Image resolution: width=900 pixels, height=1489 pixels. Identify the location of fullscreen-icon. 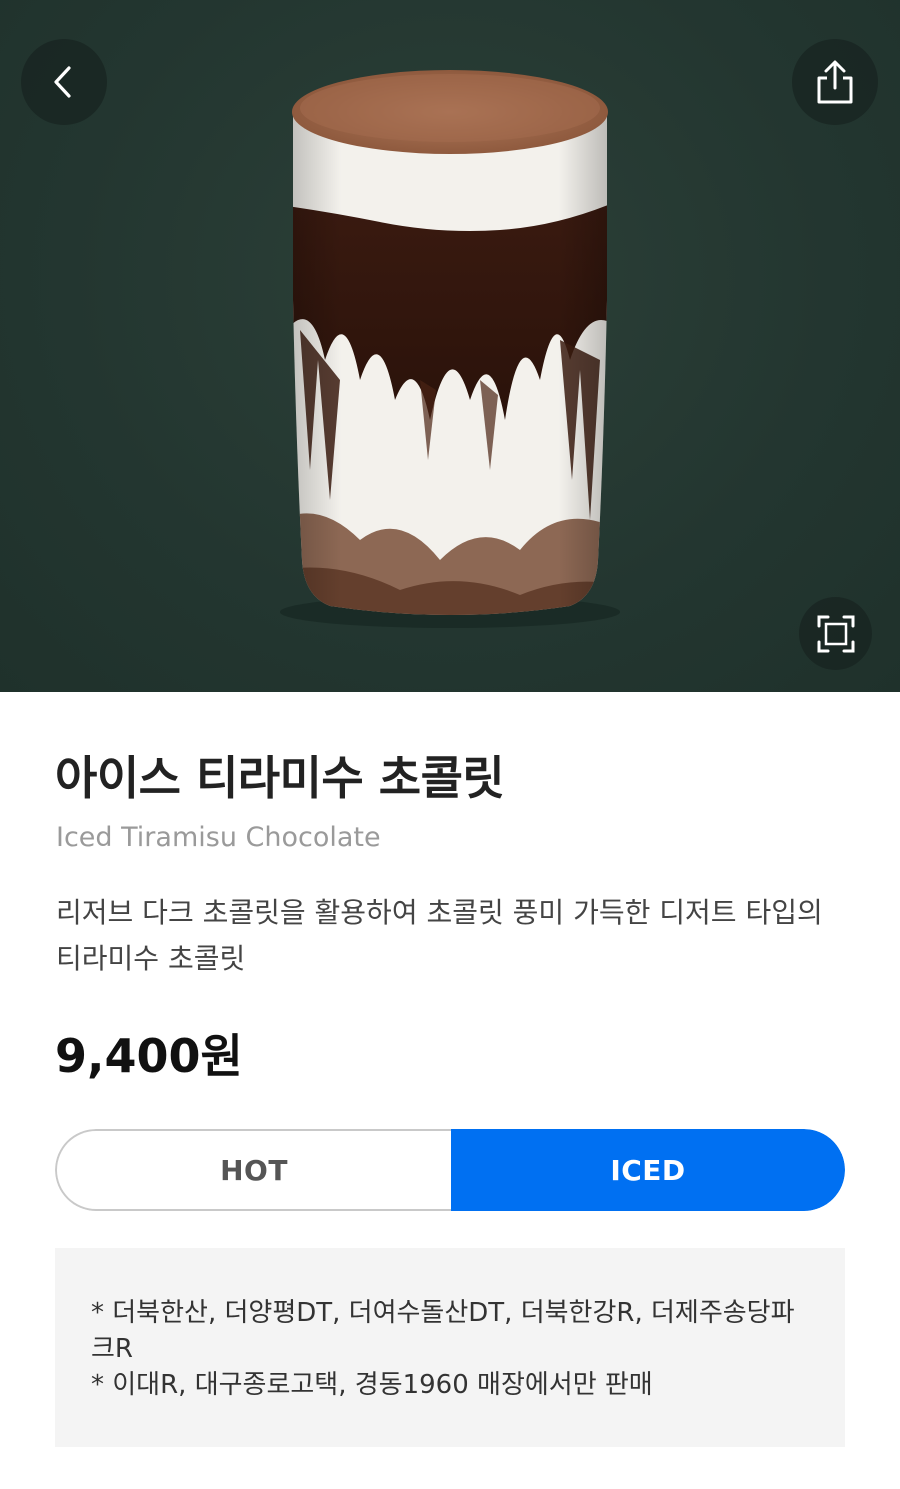
(835, 633).